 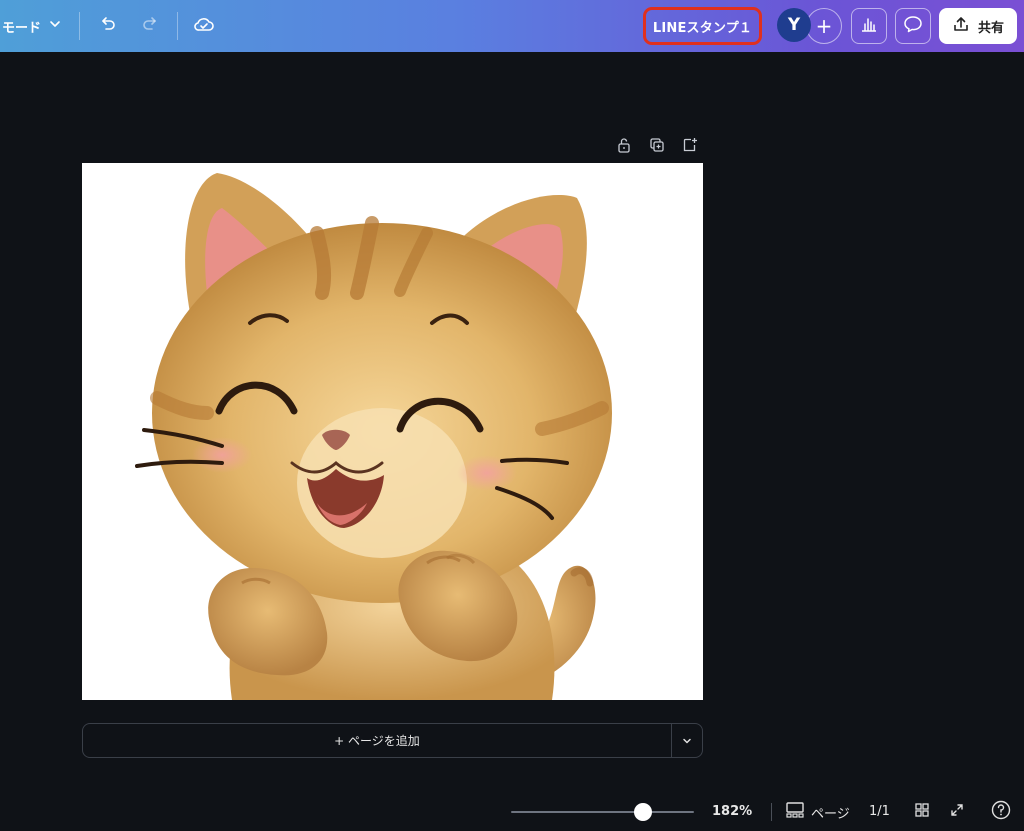 I want to click on avatar-initial: Y, so click(x=794, y=25).